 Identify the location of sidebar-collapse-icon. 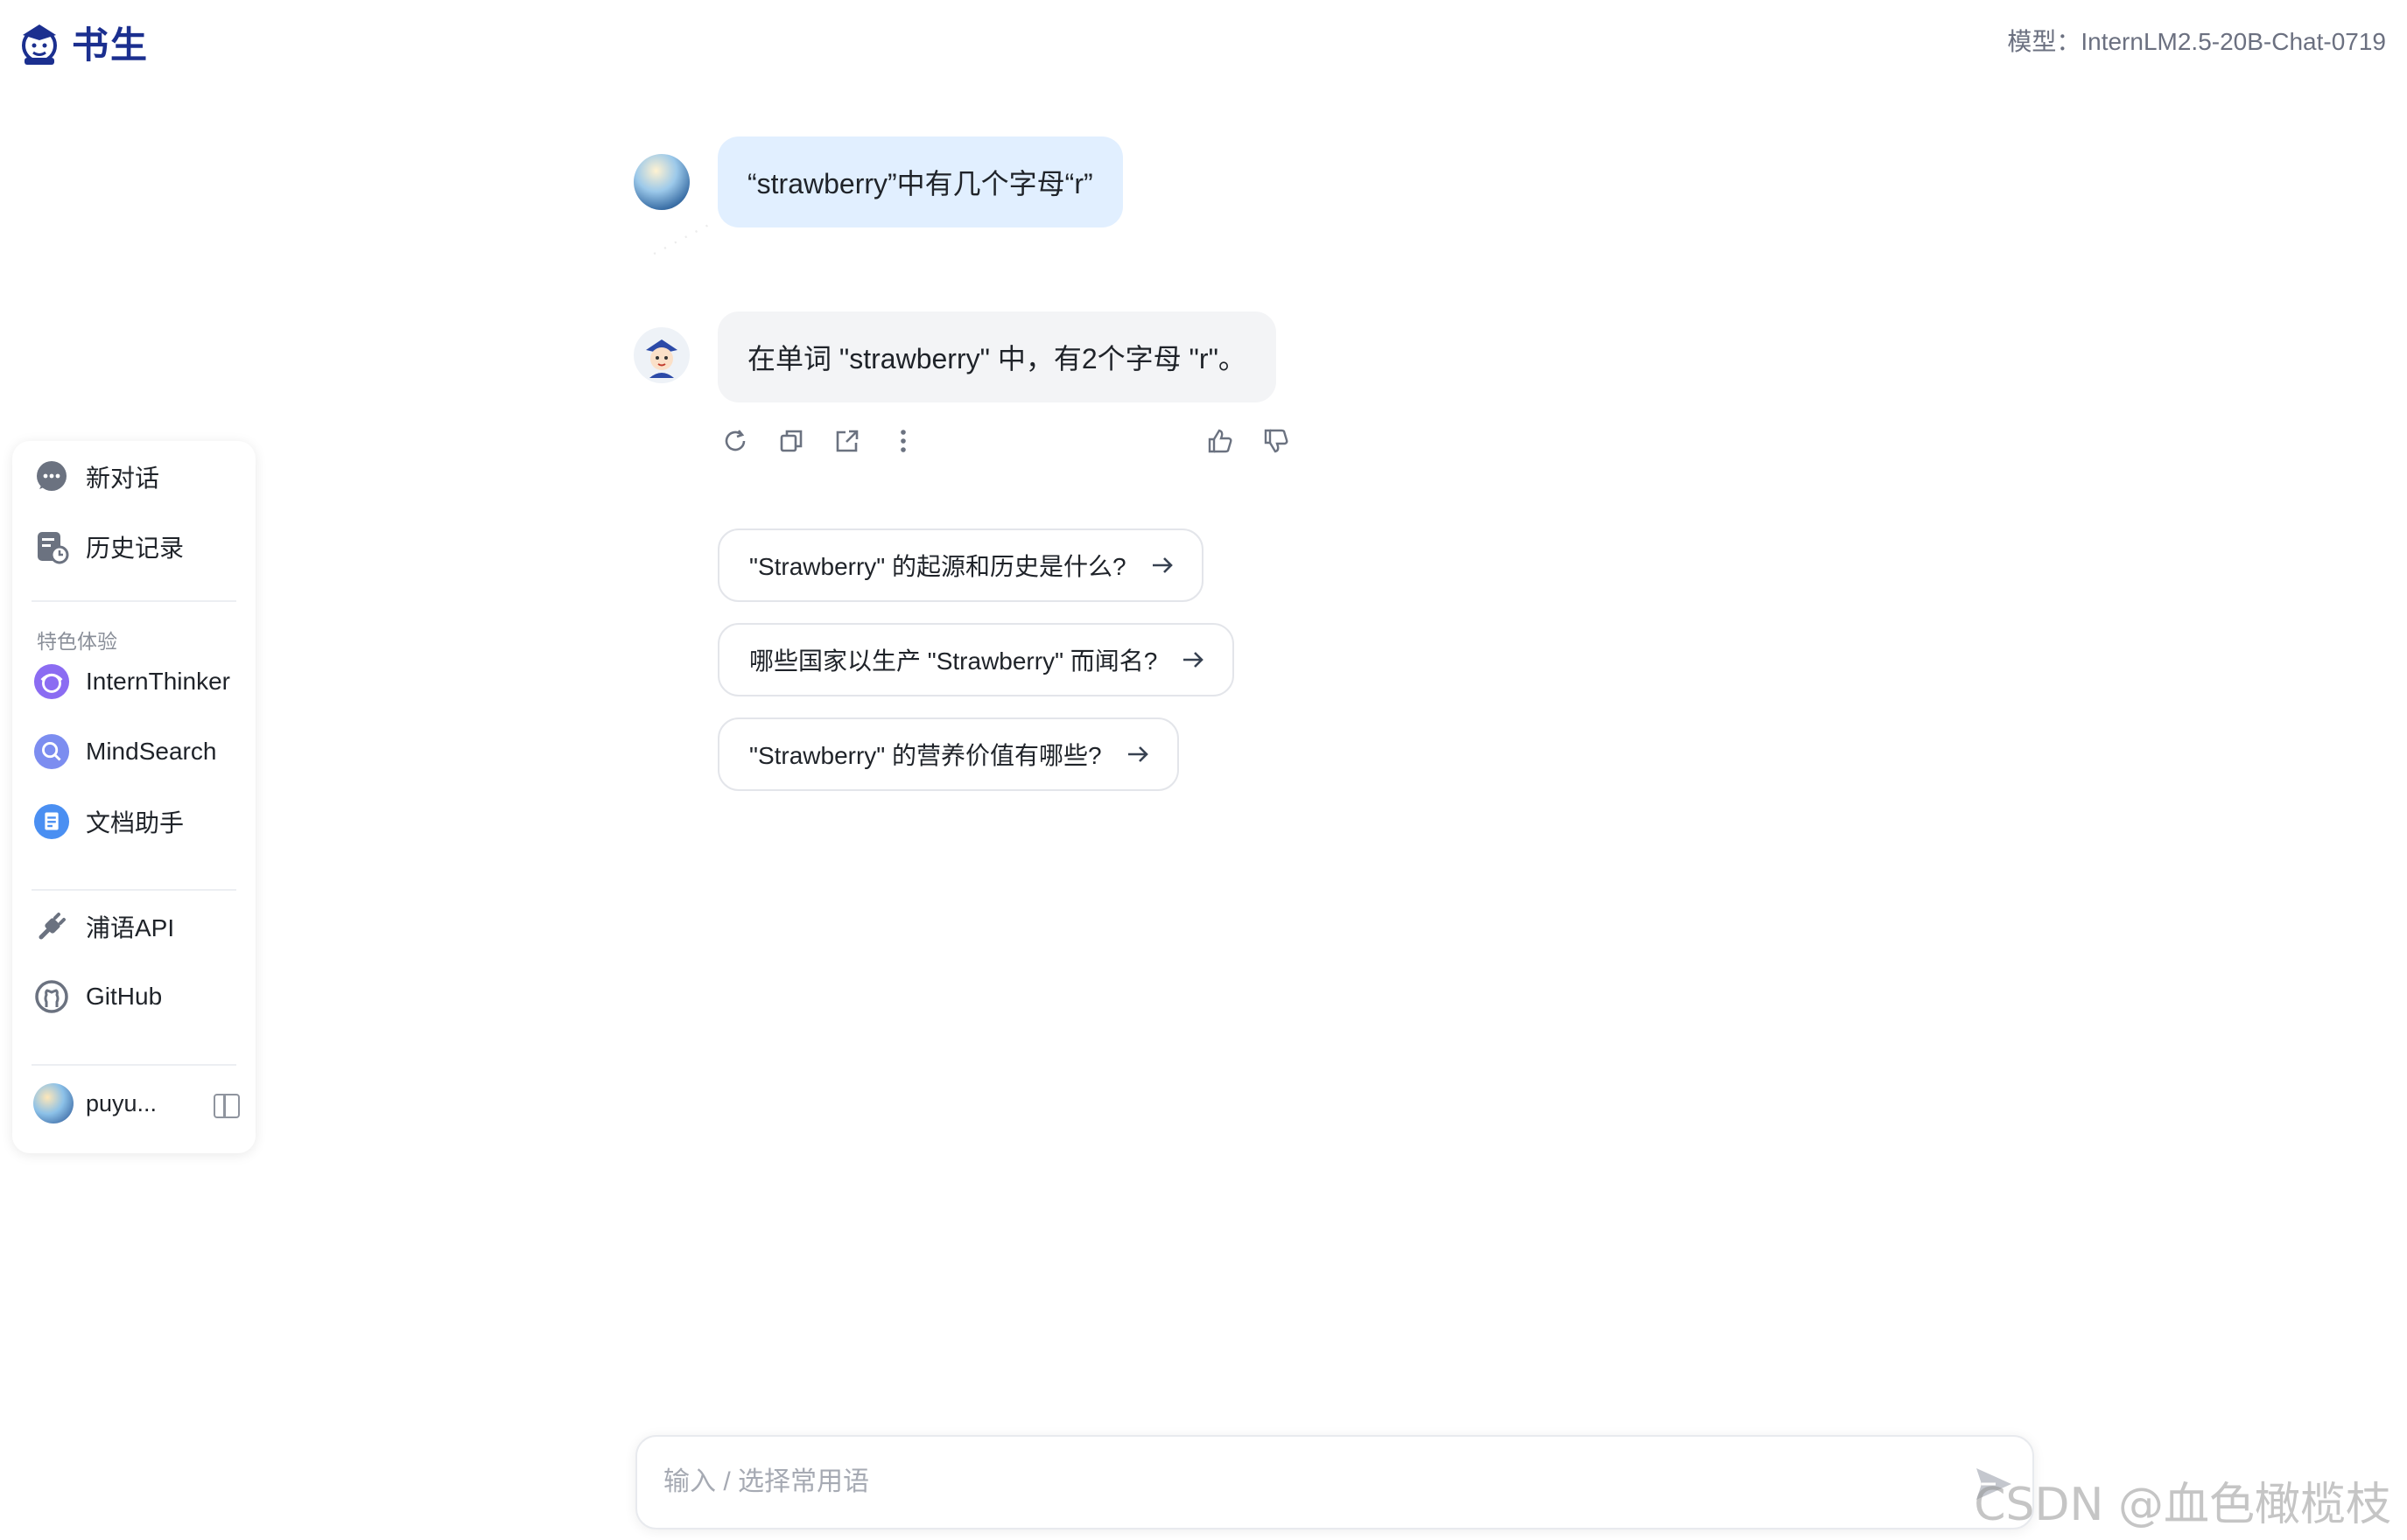
(227, 1106).